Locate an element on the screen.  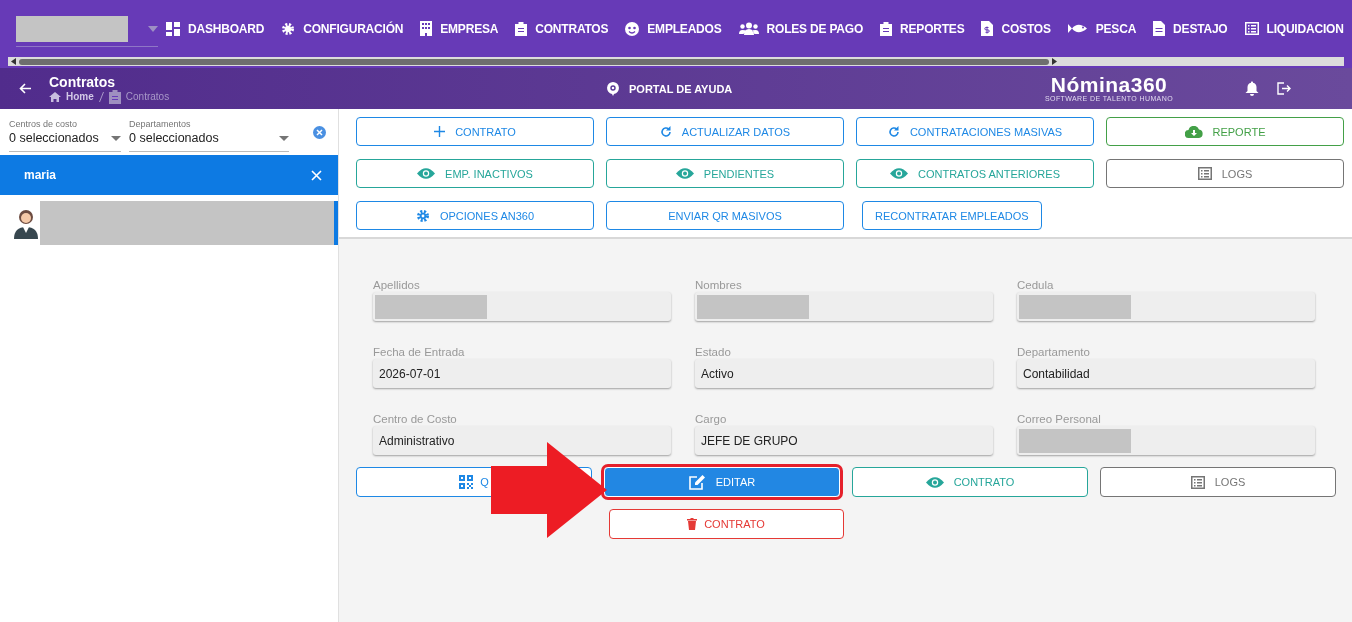
nav-menu-item: PESCA is located at coordinates (1102, 28).